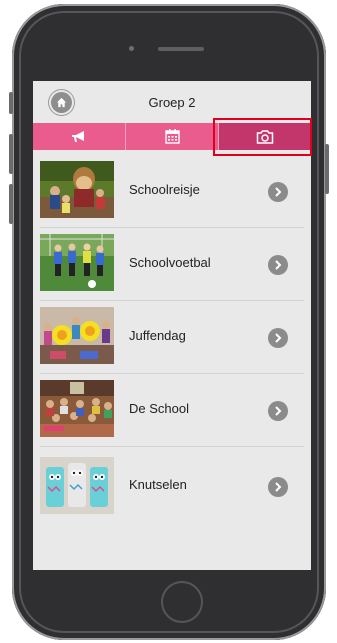  I want to click on tab-calendar, so click(171, 136).